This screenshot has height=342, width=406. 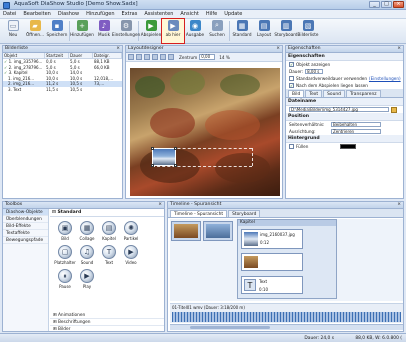 I want to click on category-image-effects: Bild-Effekte, so click(x=25, y=226).